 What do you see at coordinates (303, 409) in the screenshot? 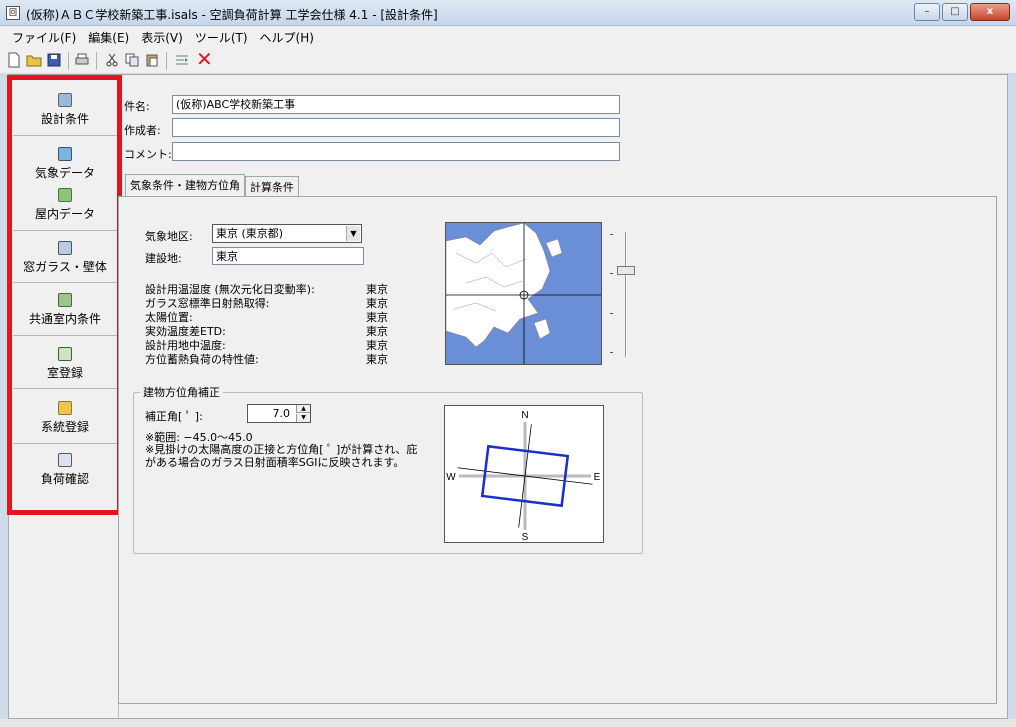
I see `spin-up-icon: ▲` at bounding box center [303, 409].